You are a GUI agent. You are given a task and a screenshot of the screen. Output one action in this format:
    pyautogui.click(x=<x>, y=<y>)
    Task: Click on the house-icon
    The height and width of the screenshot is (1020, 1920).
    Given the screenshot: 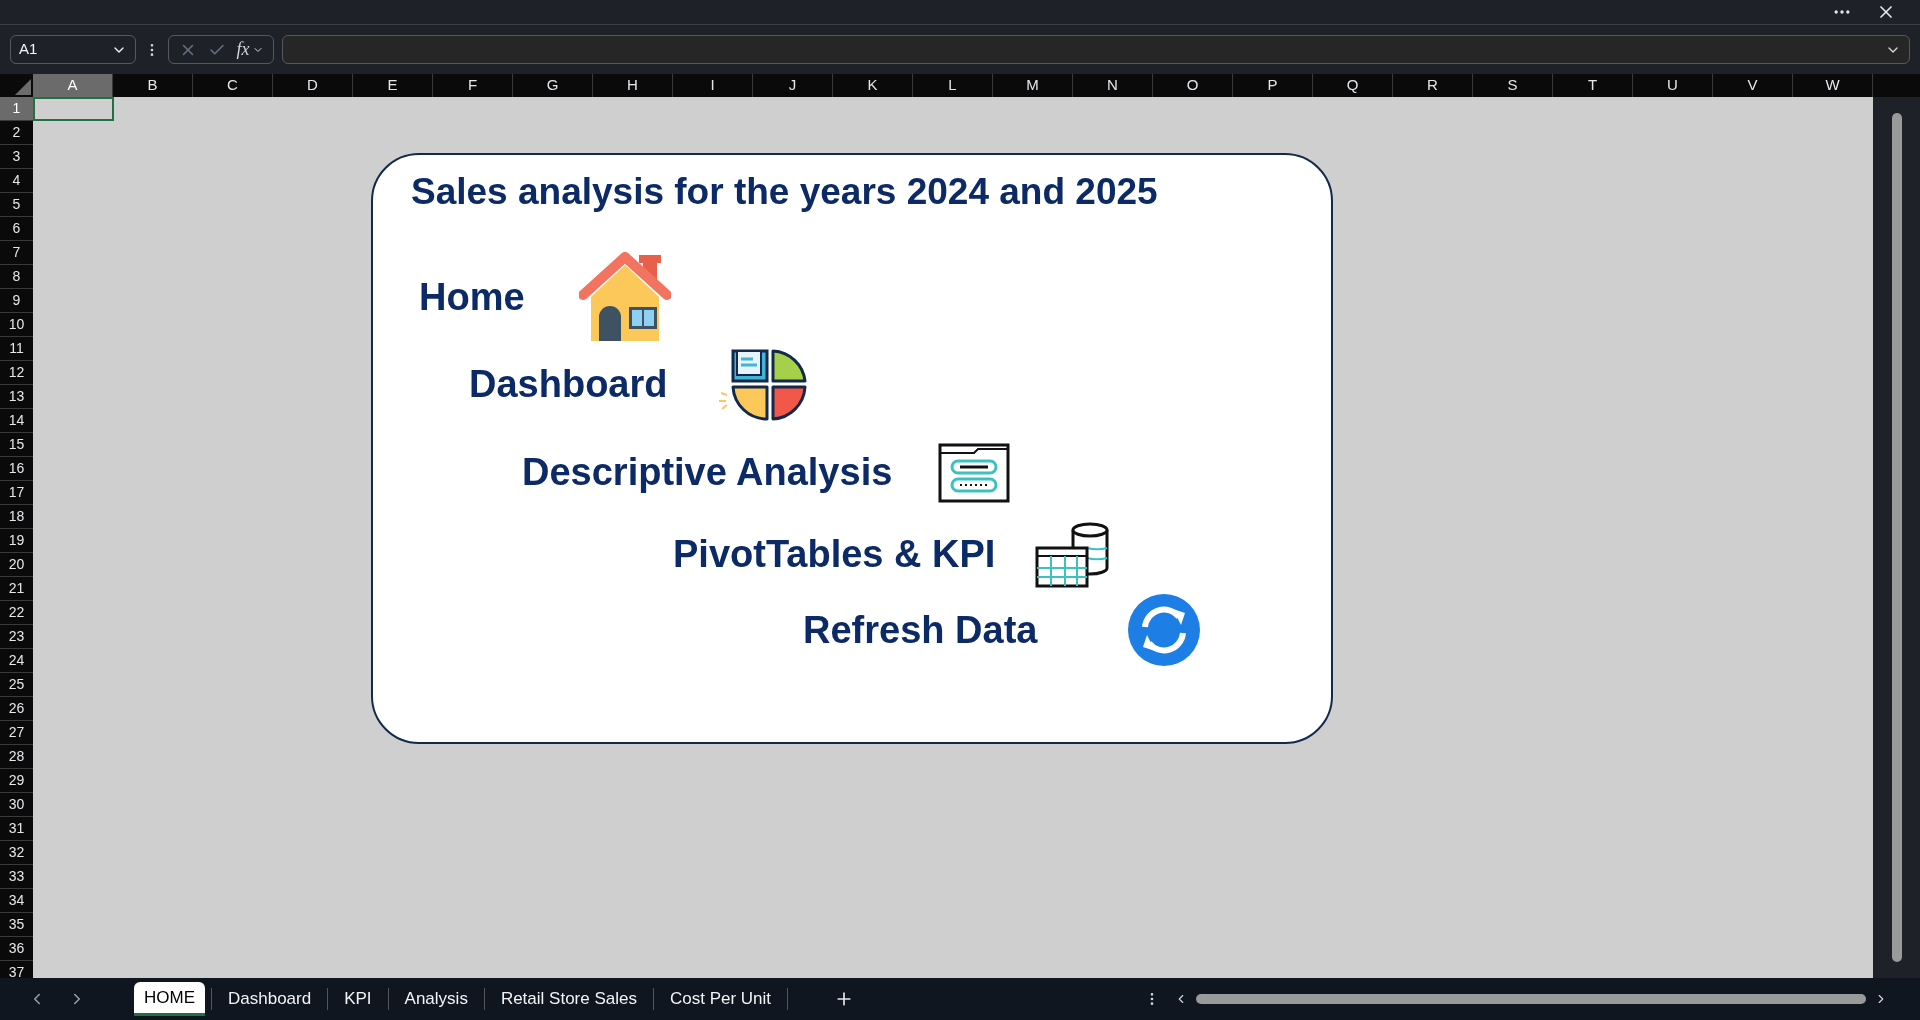 What is the action you would take?
    pyautogui.click(x=624, y=297)
    